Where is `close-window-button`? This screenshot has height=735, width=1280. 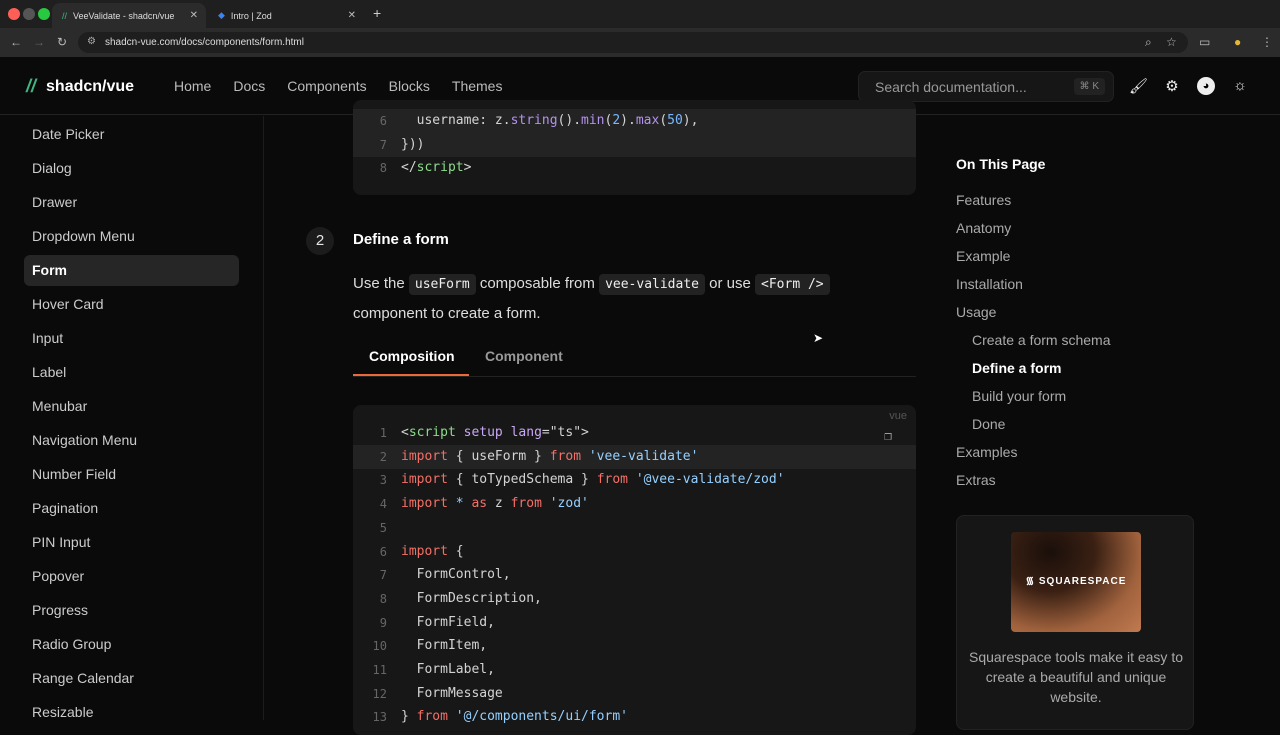
close-window-button is located at coordinates (14, 14).